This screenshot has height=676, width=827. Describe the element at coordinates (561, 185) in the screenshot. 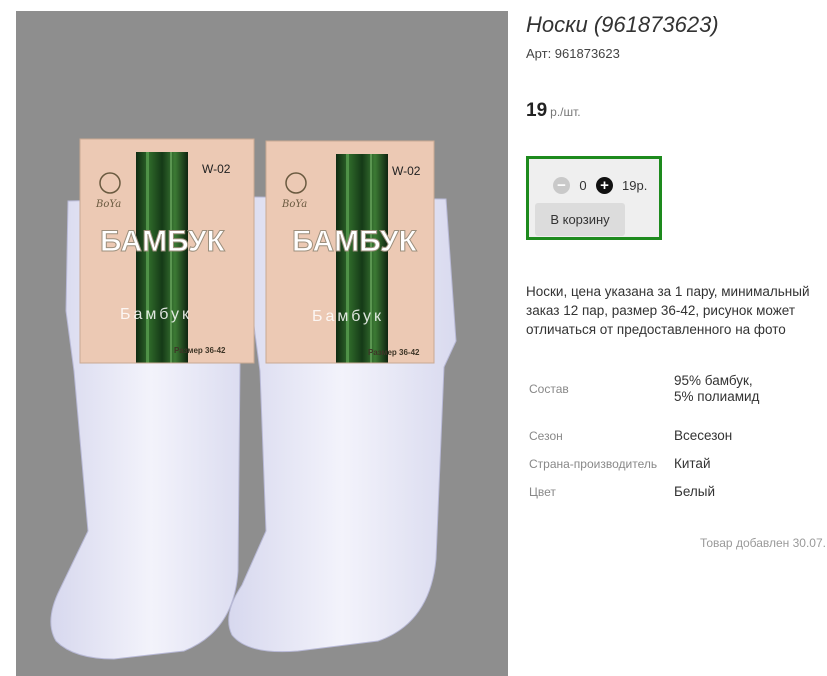

I see `minus-circle-icon: −` at that location.